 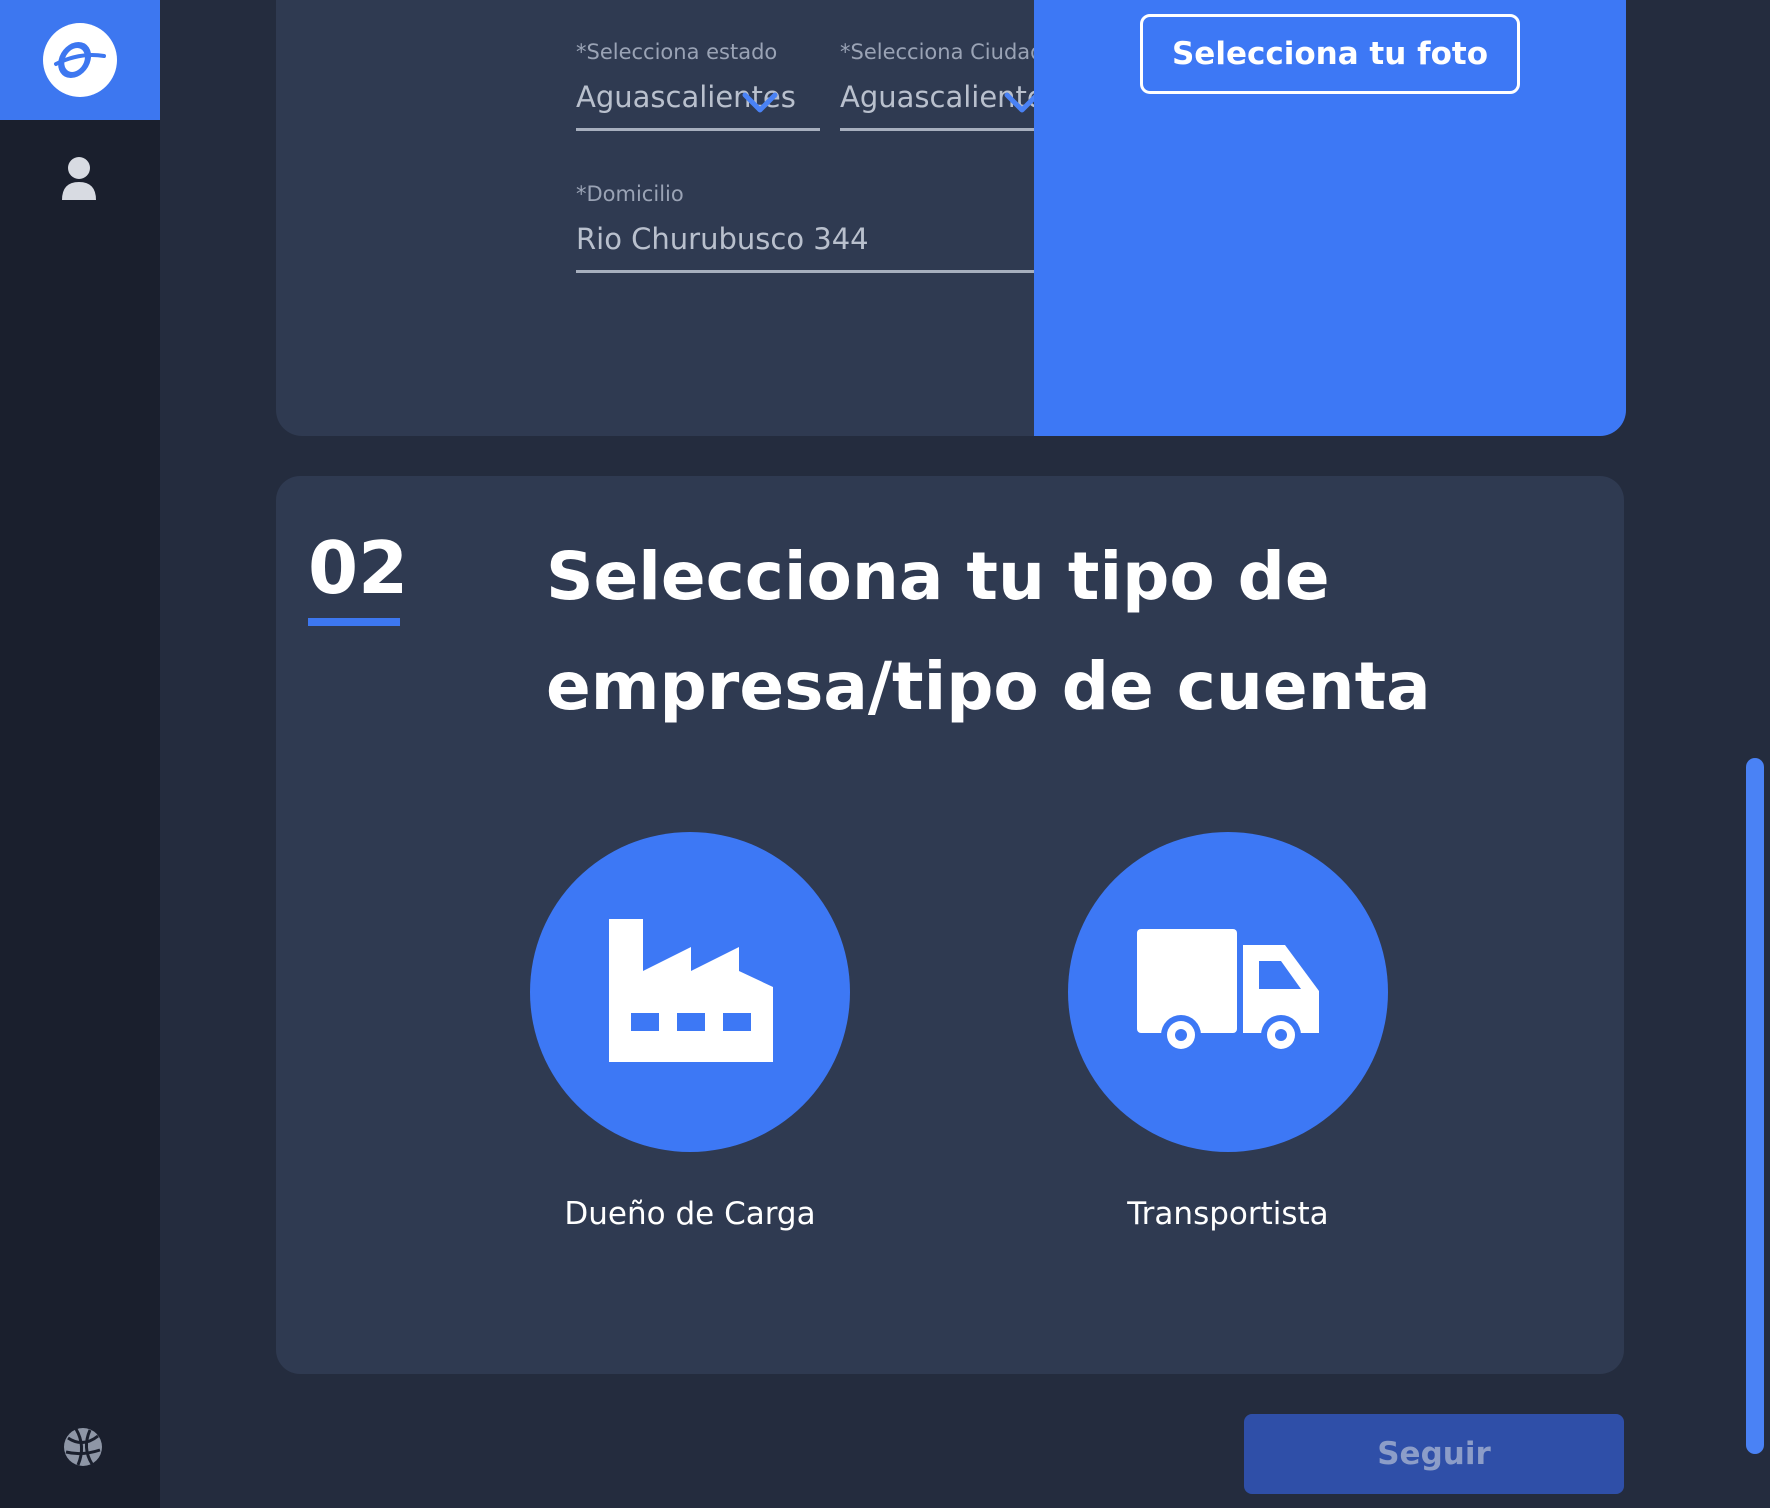 I want to click on state-underline, so click(x=698, y=129).